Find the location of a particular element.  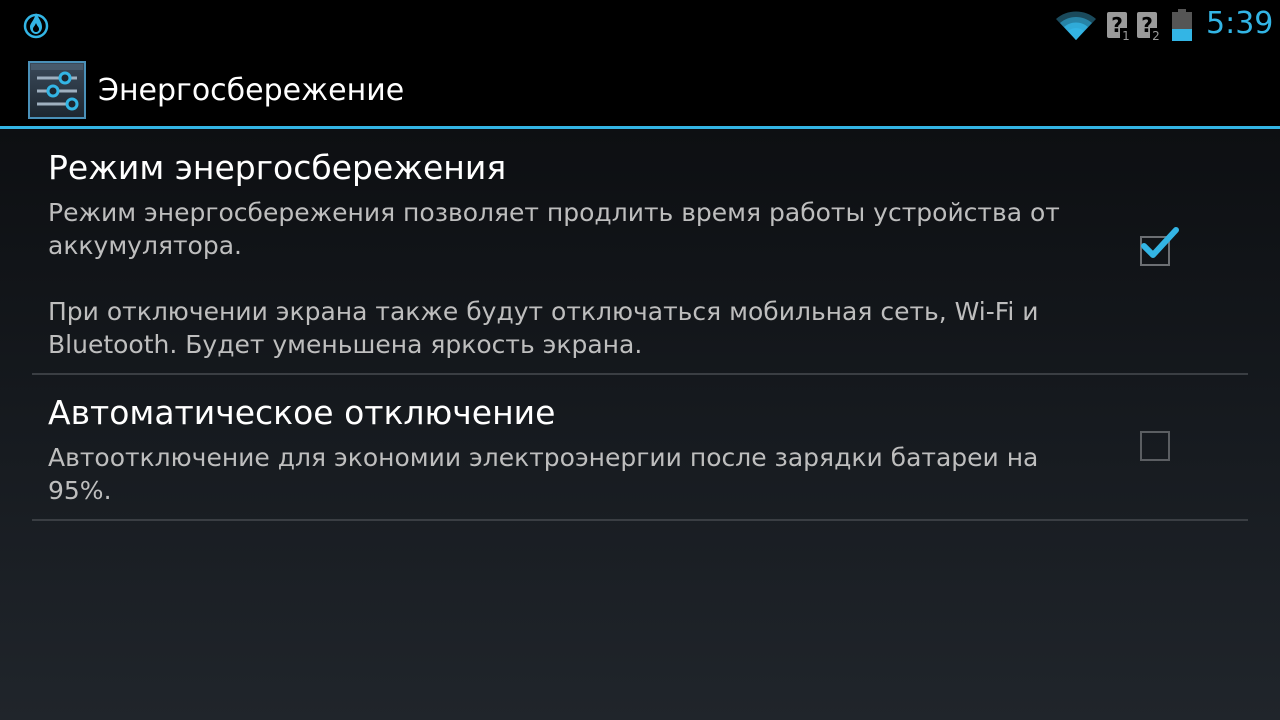

list-divider is located at coordinates (640, 520).